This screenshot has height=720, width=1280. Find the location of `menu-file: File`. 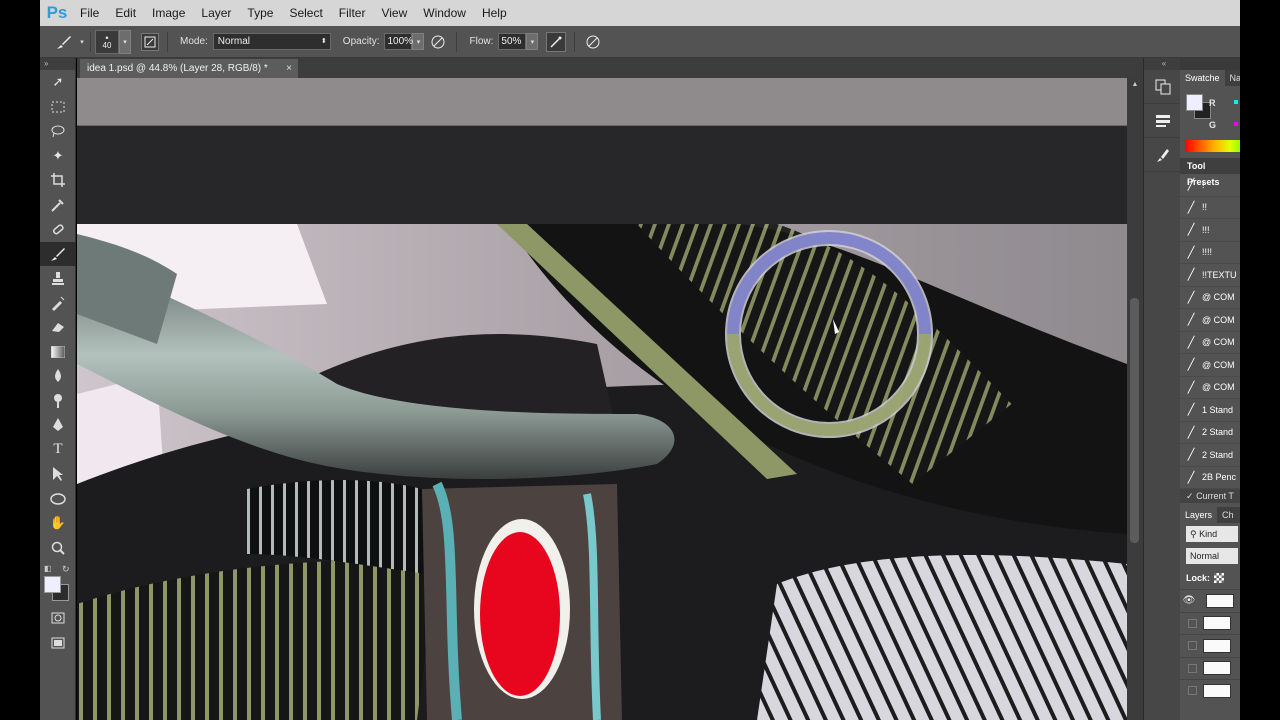

menu-file: File is located at coordinates (89, 13).